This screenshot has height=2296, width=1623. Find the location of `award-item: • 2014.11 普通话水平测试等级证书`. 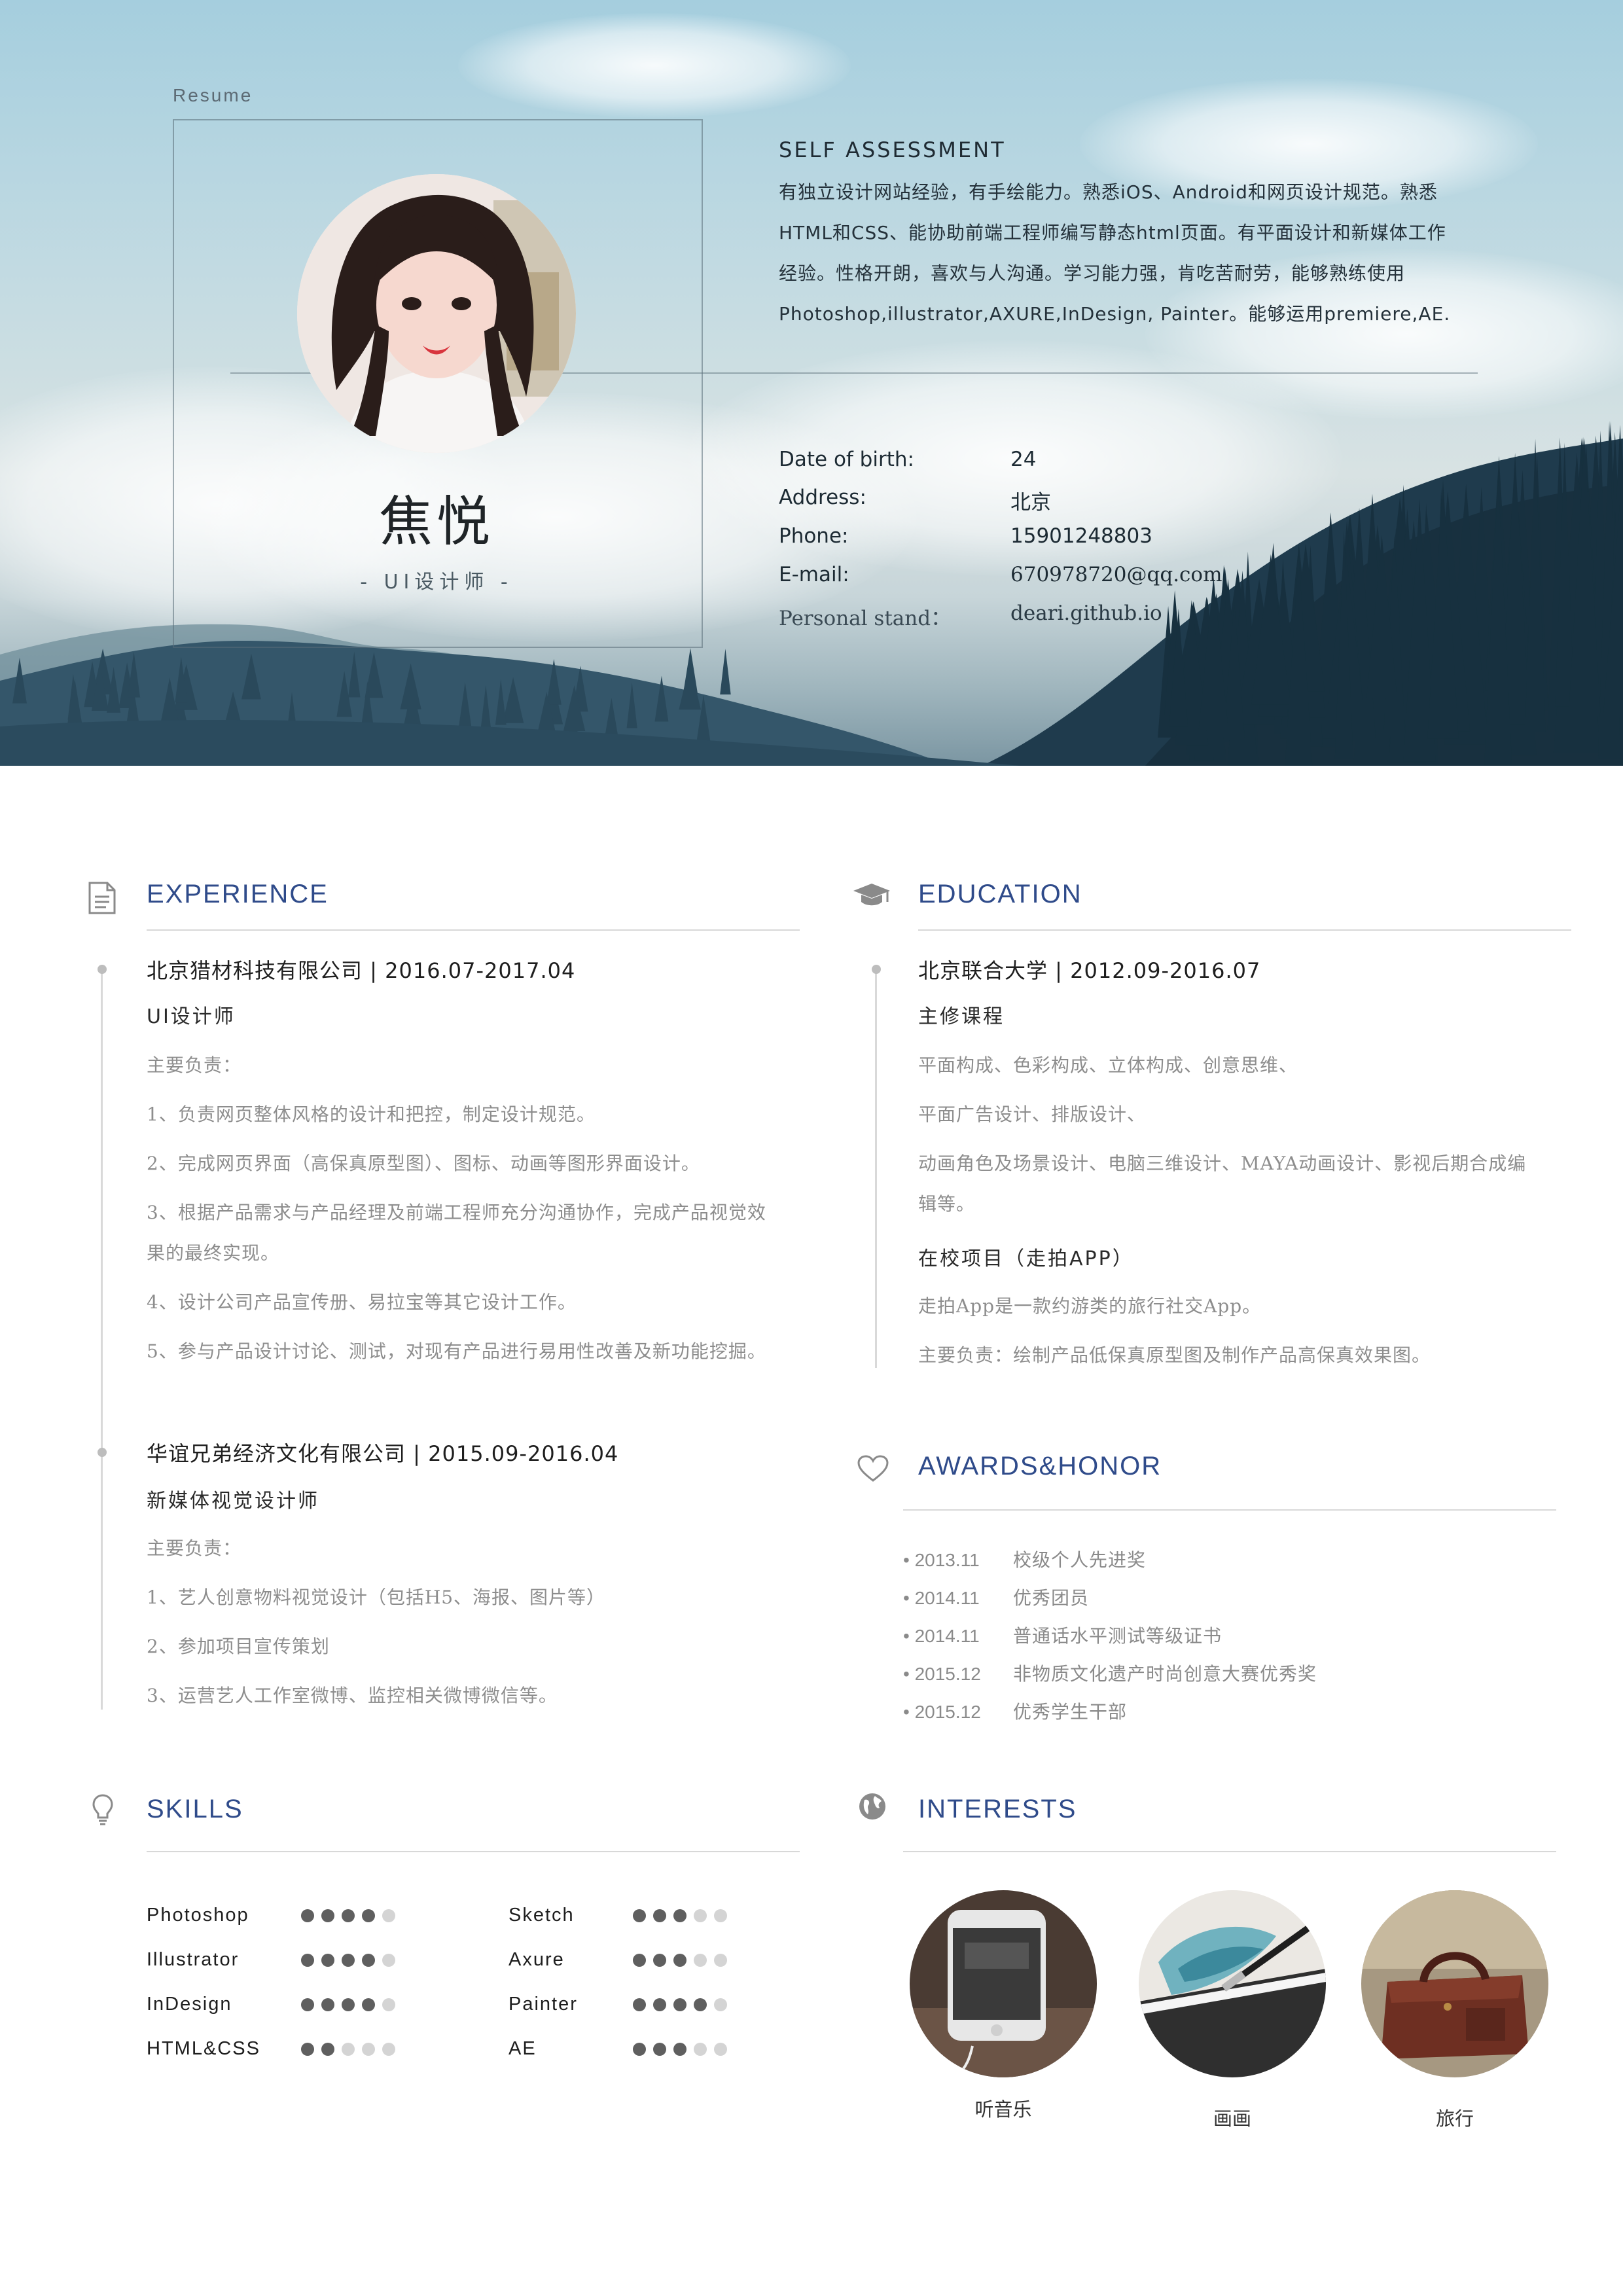

award-item: • 2014.11 普通话水平测试等级证书 is located at coordinates (1062, 1635).